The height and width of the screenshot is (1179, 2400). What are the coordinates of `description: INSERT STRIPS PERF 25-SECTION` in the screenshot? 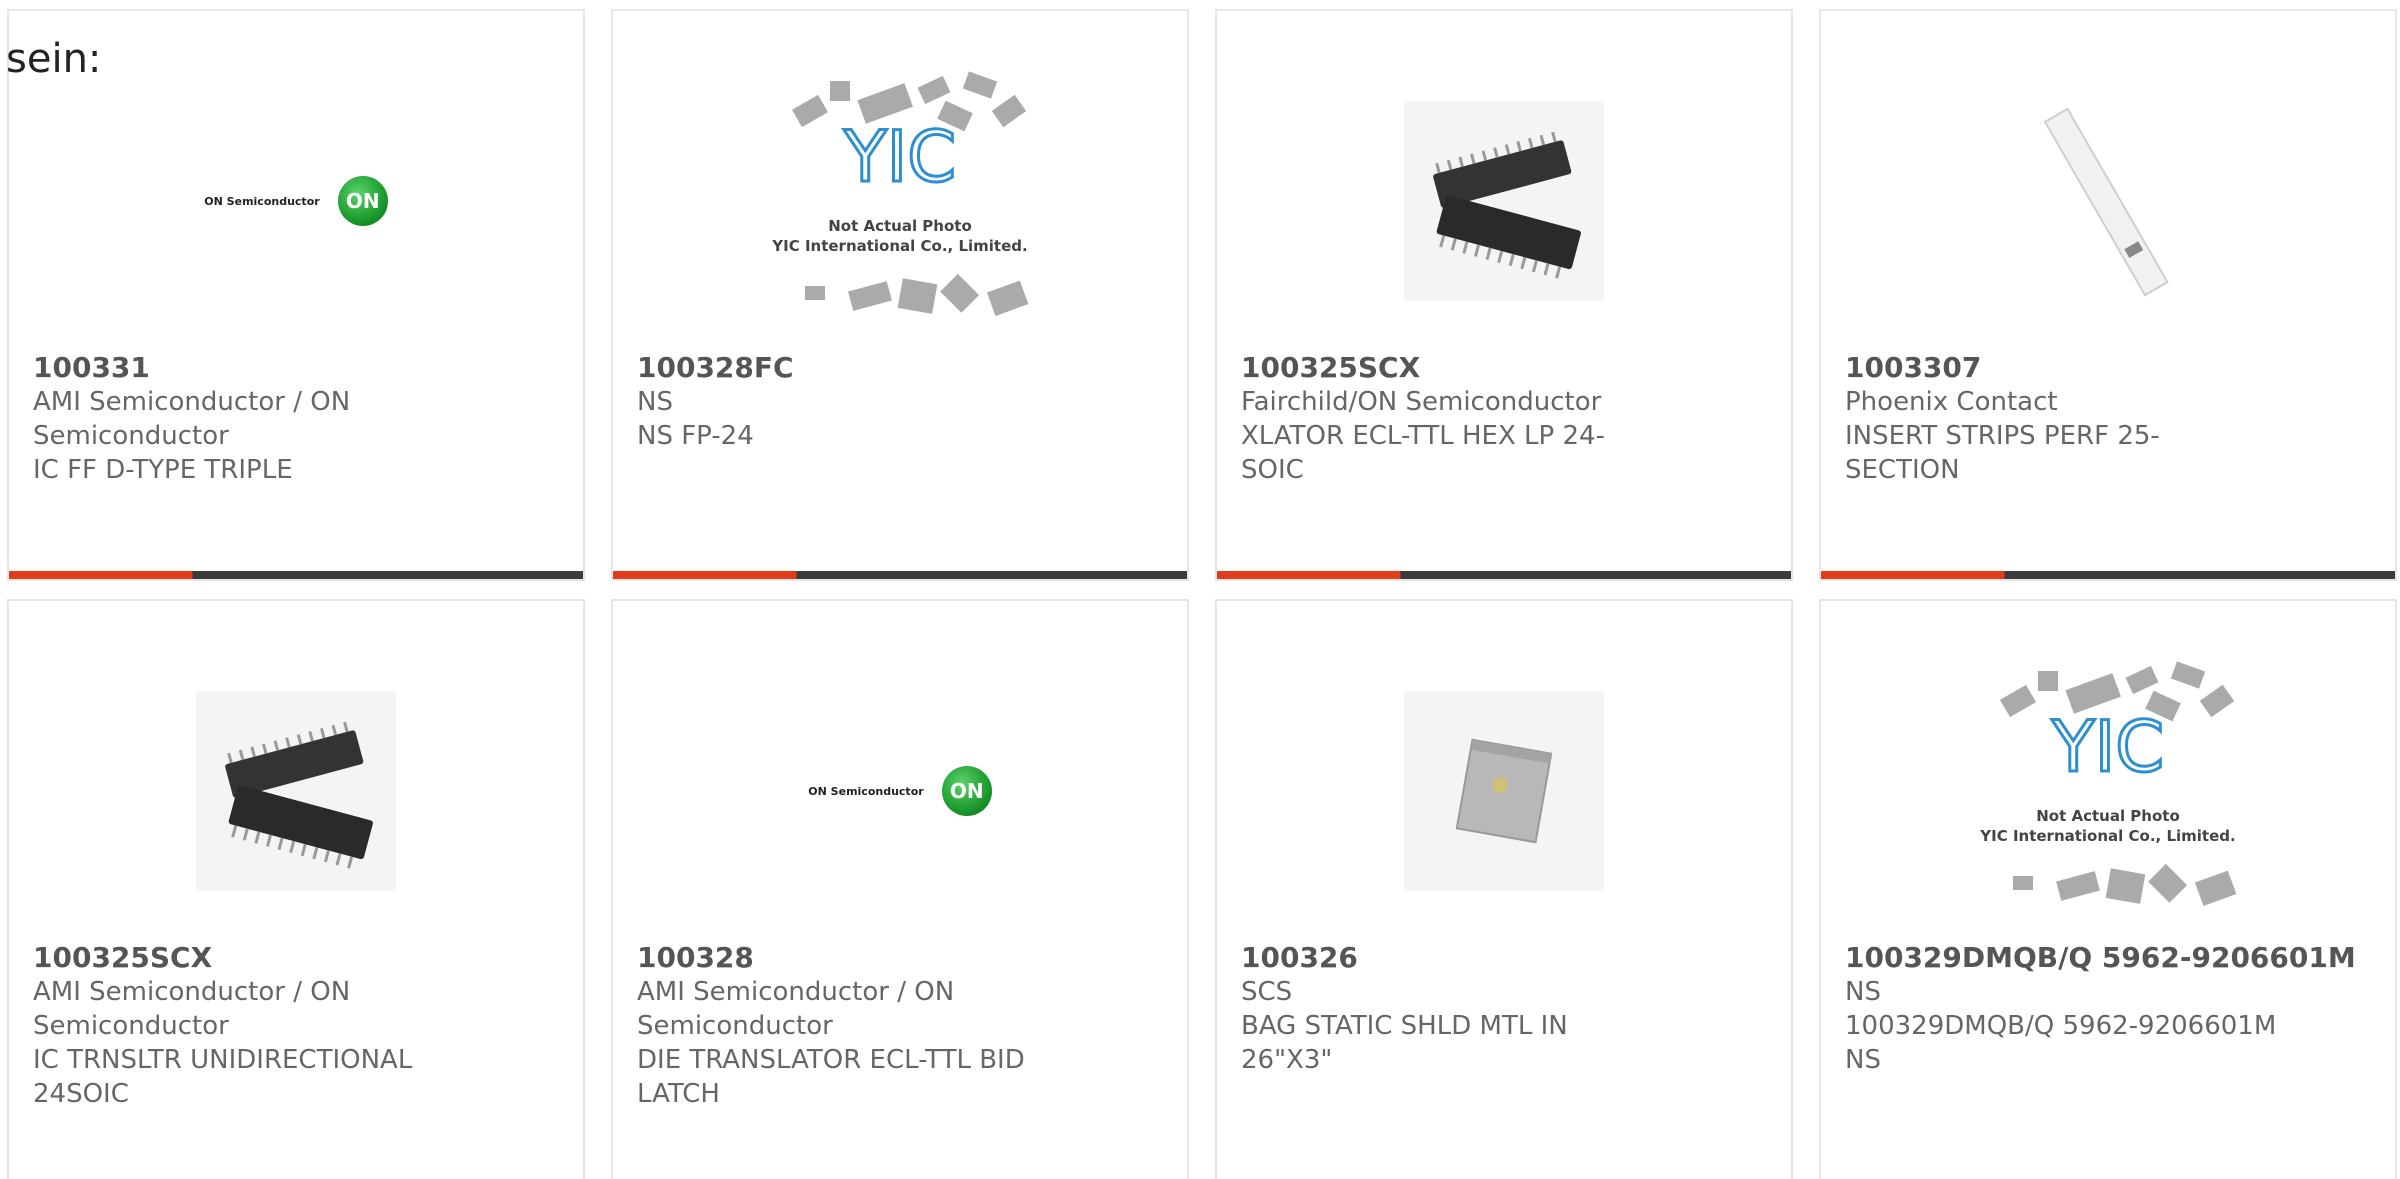 It's located at (2002, 453).